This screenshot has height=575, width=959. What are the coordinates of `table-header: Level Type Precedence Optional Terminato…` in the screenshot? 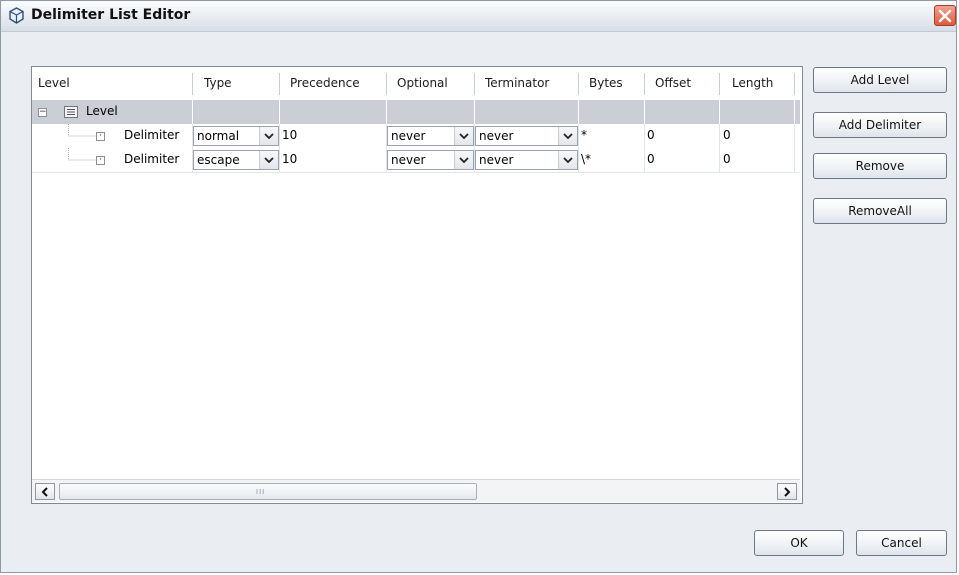 It's located at (416, 83).